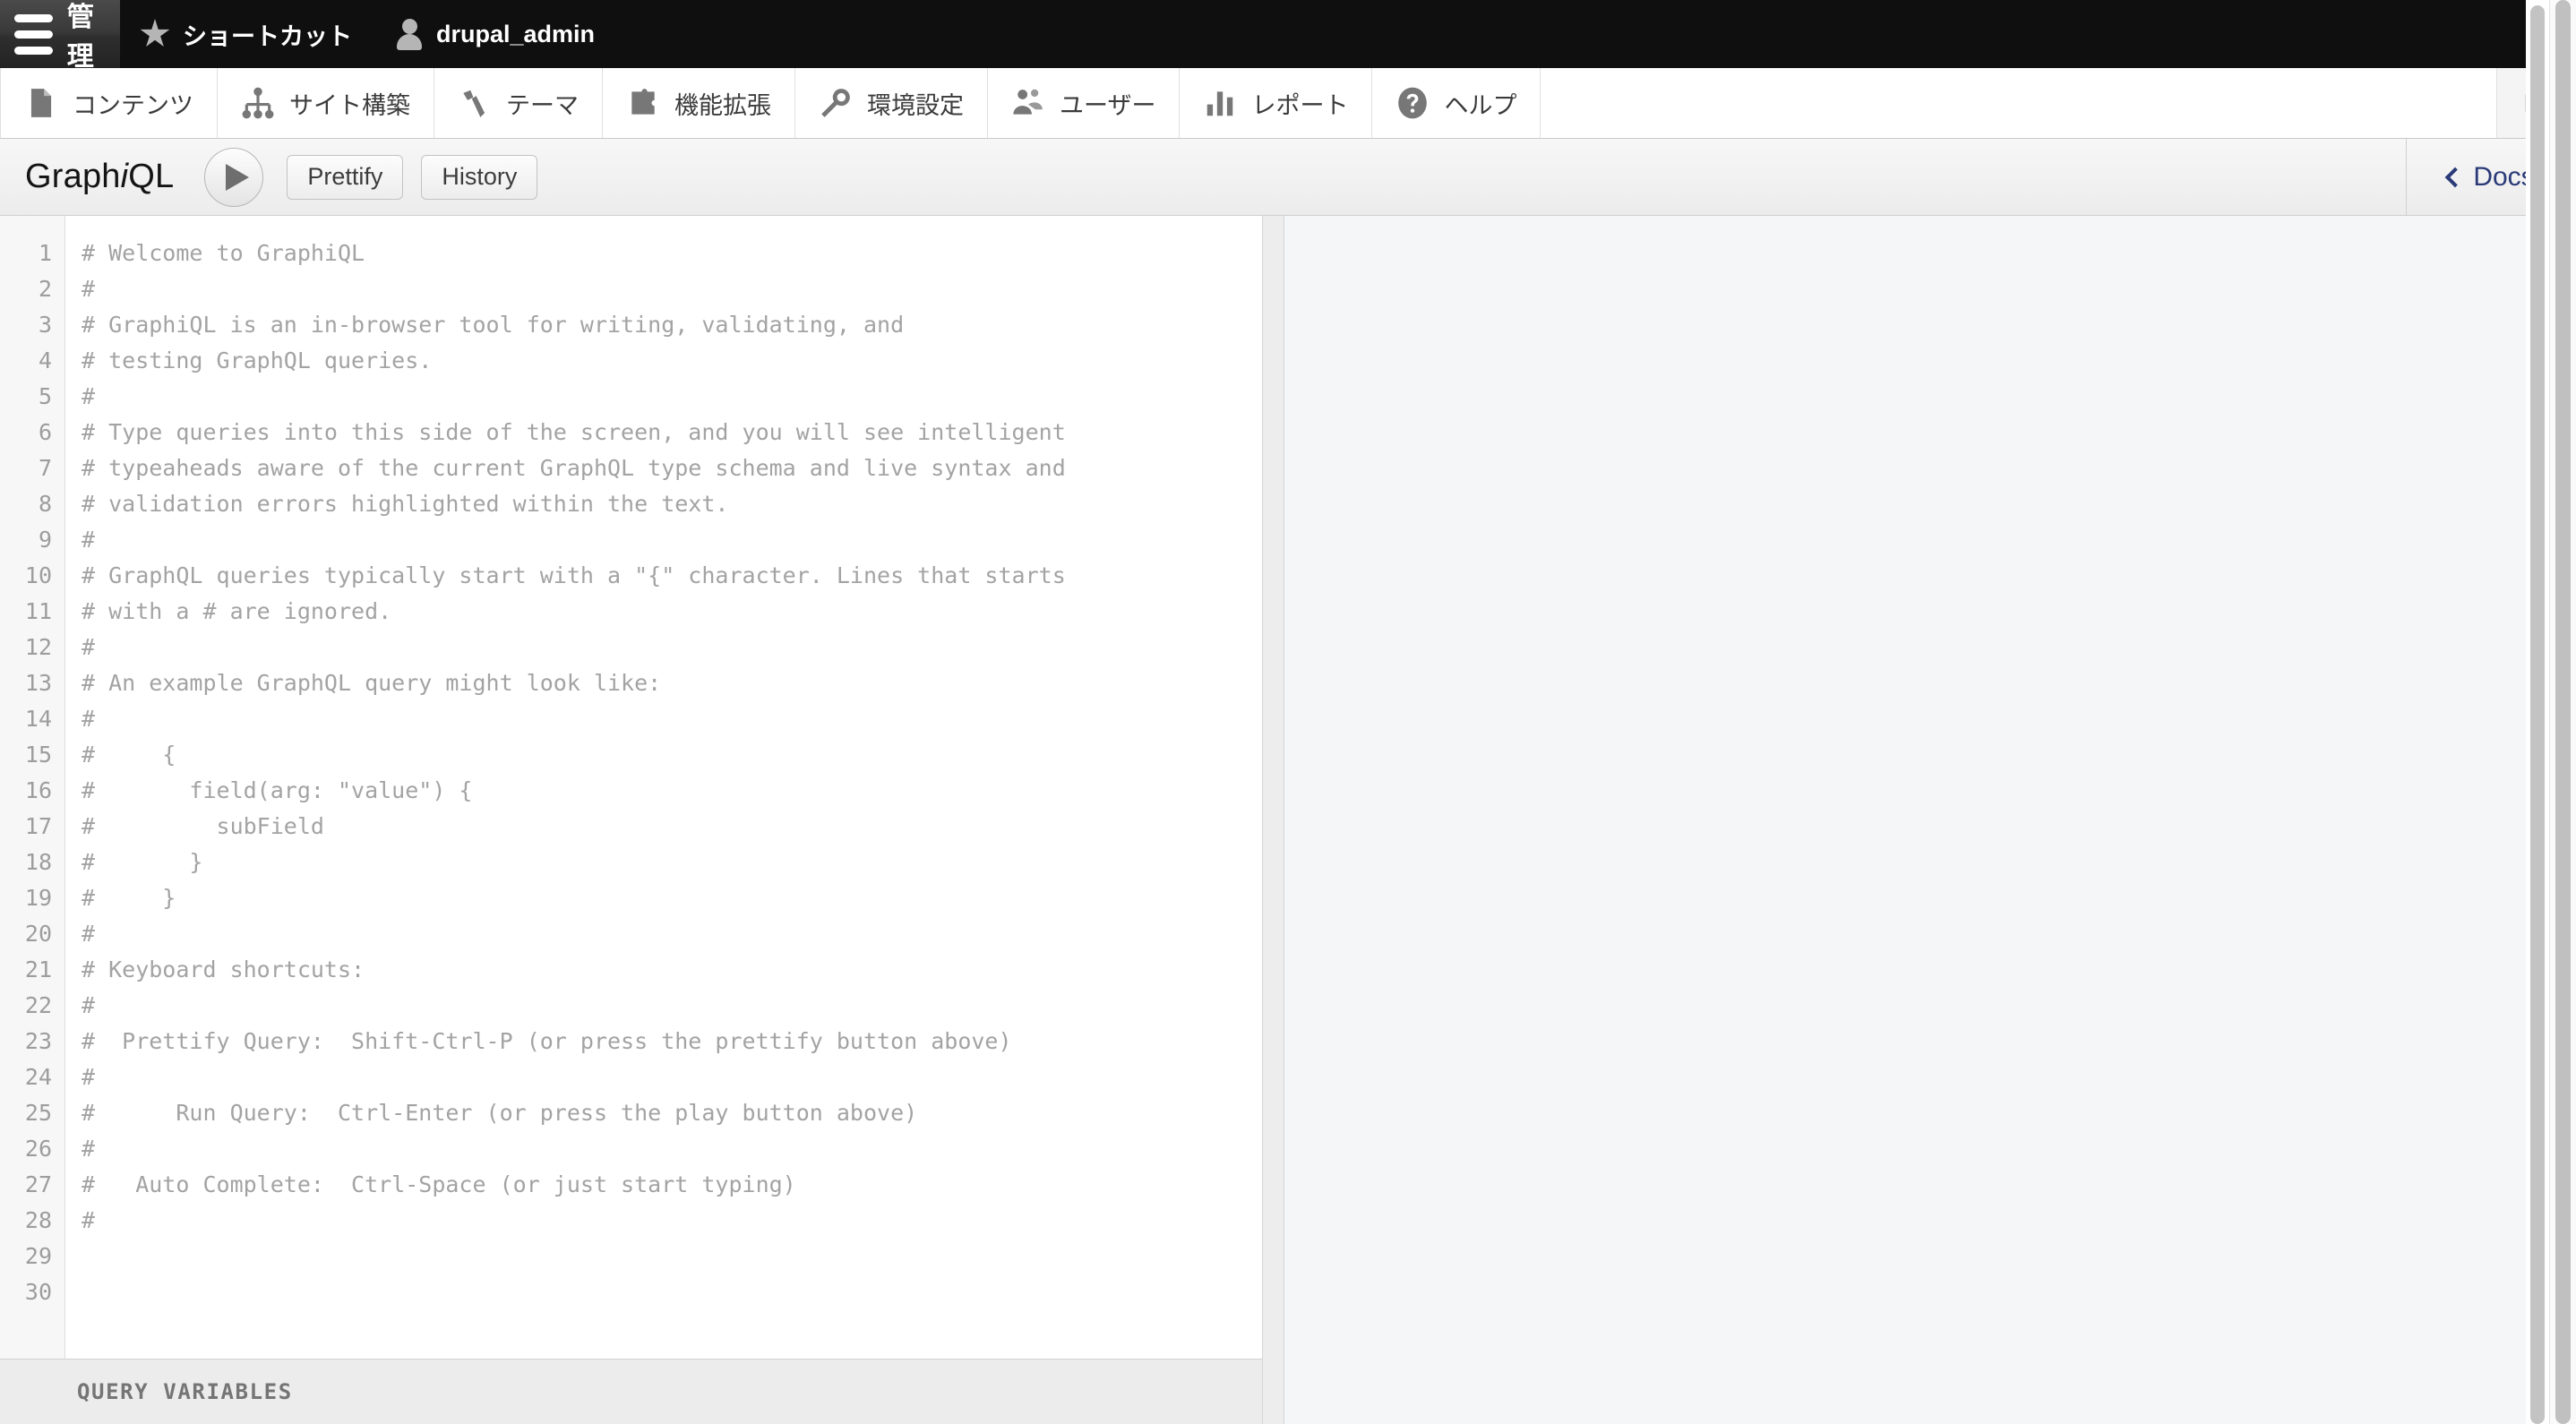 The image size is (2576, 1424). I want to click on admin-home-button: 管理, so click(60, 36).